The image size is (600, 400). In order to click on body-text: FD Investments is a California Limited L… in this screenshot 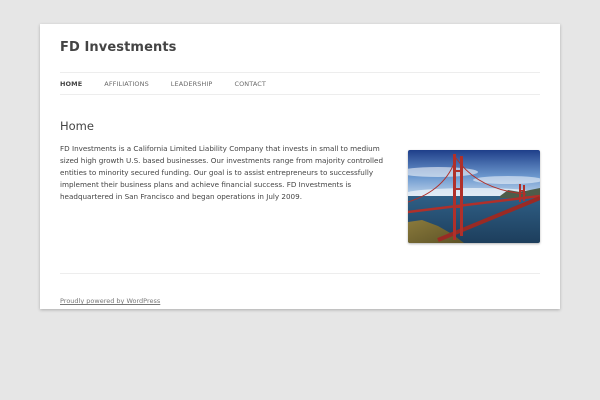, I will do `click(222, 172)`.